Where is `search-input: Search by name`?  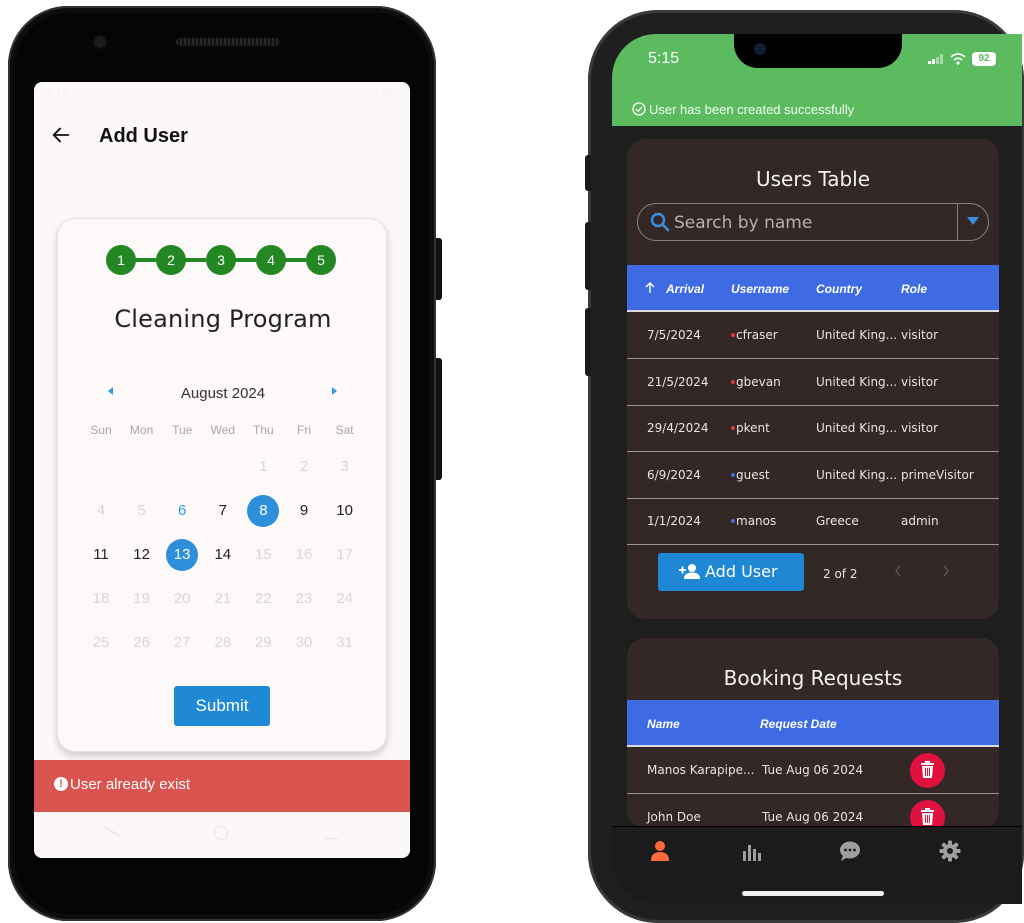 search-input: Search by name is located at coordinates (813, 222).